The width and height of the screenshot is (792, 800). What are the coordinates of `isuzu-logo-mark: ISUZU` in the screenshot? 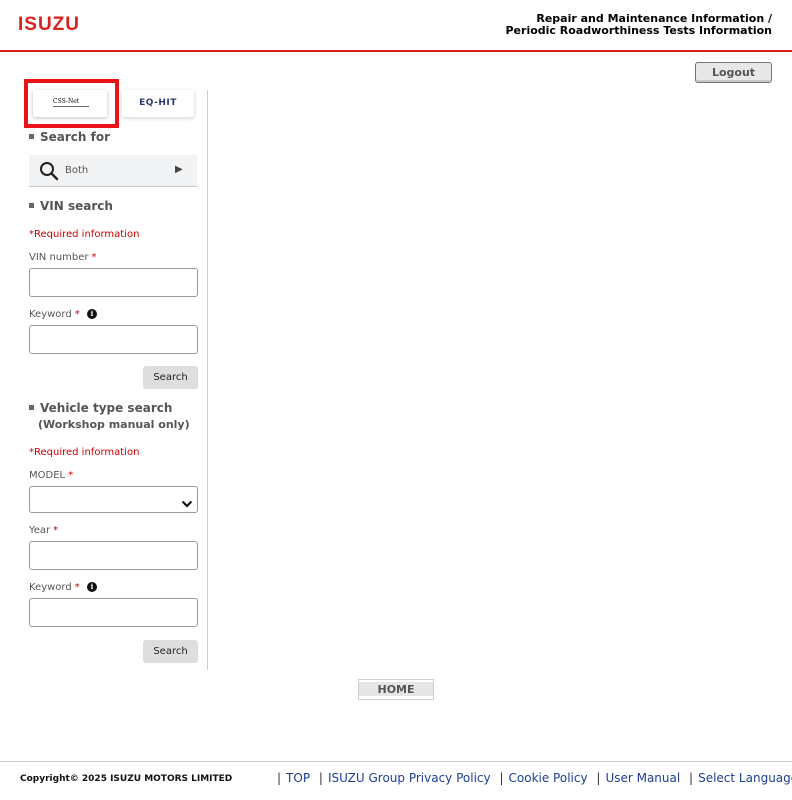 It's located at (49, 24).